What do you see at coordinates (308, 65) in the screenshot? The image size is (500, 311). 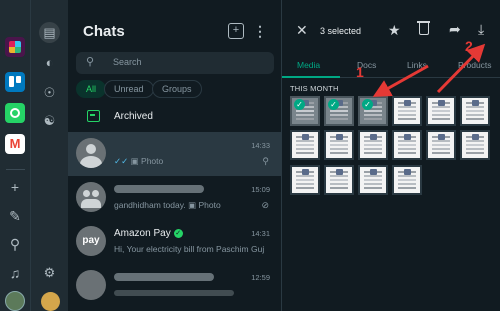 I see `tab-media: Media` at bounding box center [308, 65].